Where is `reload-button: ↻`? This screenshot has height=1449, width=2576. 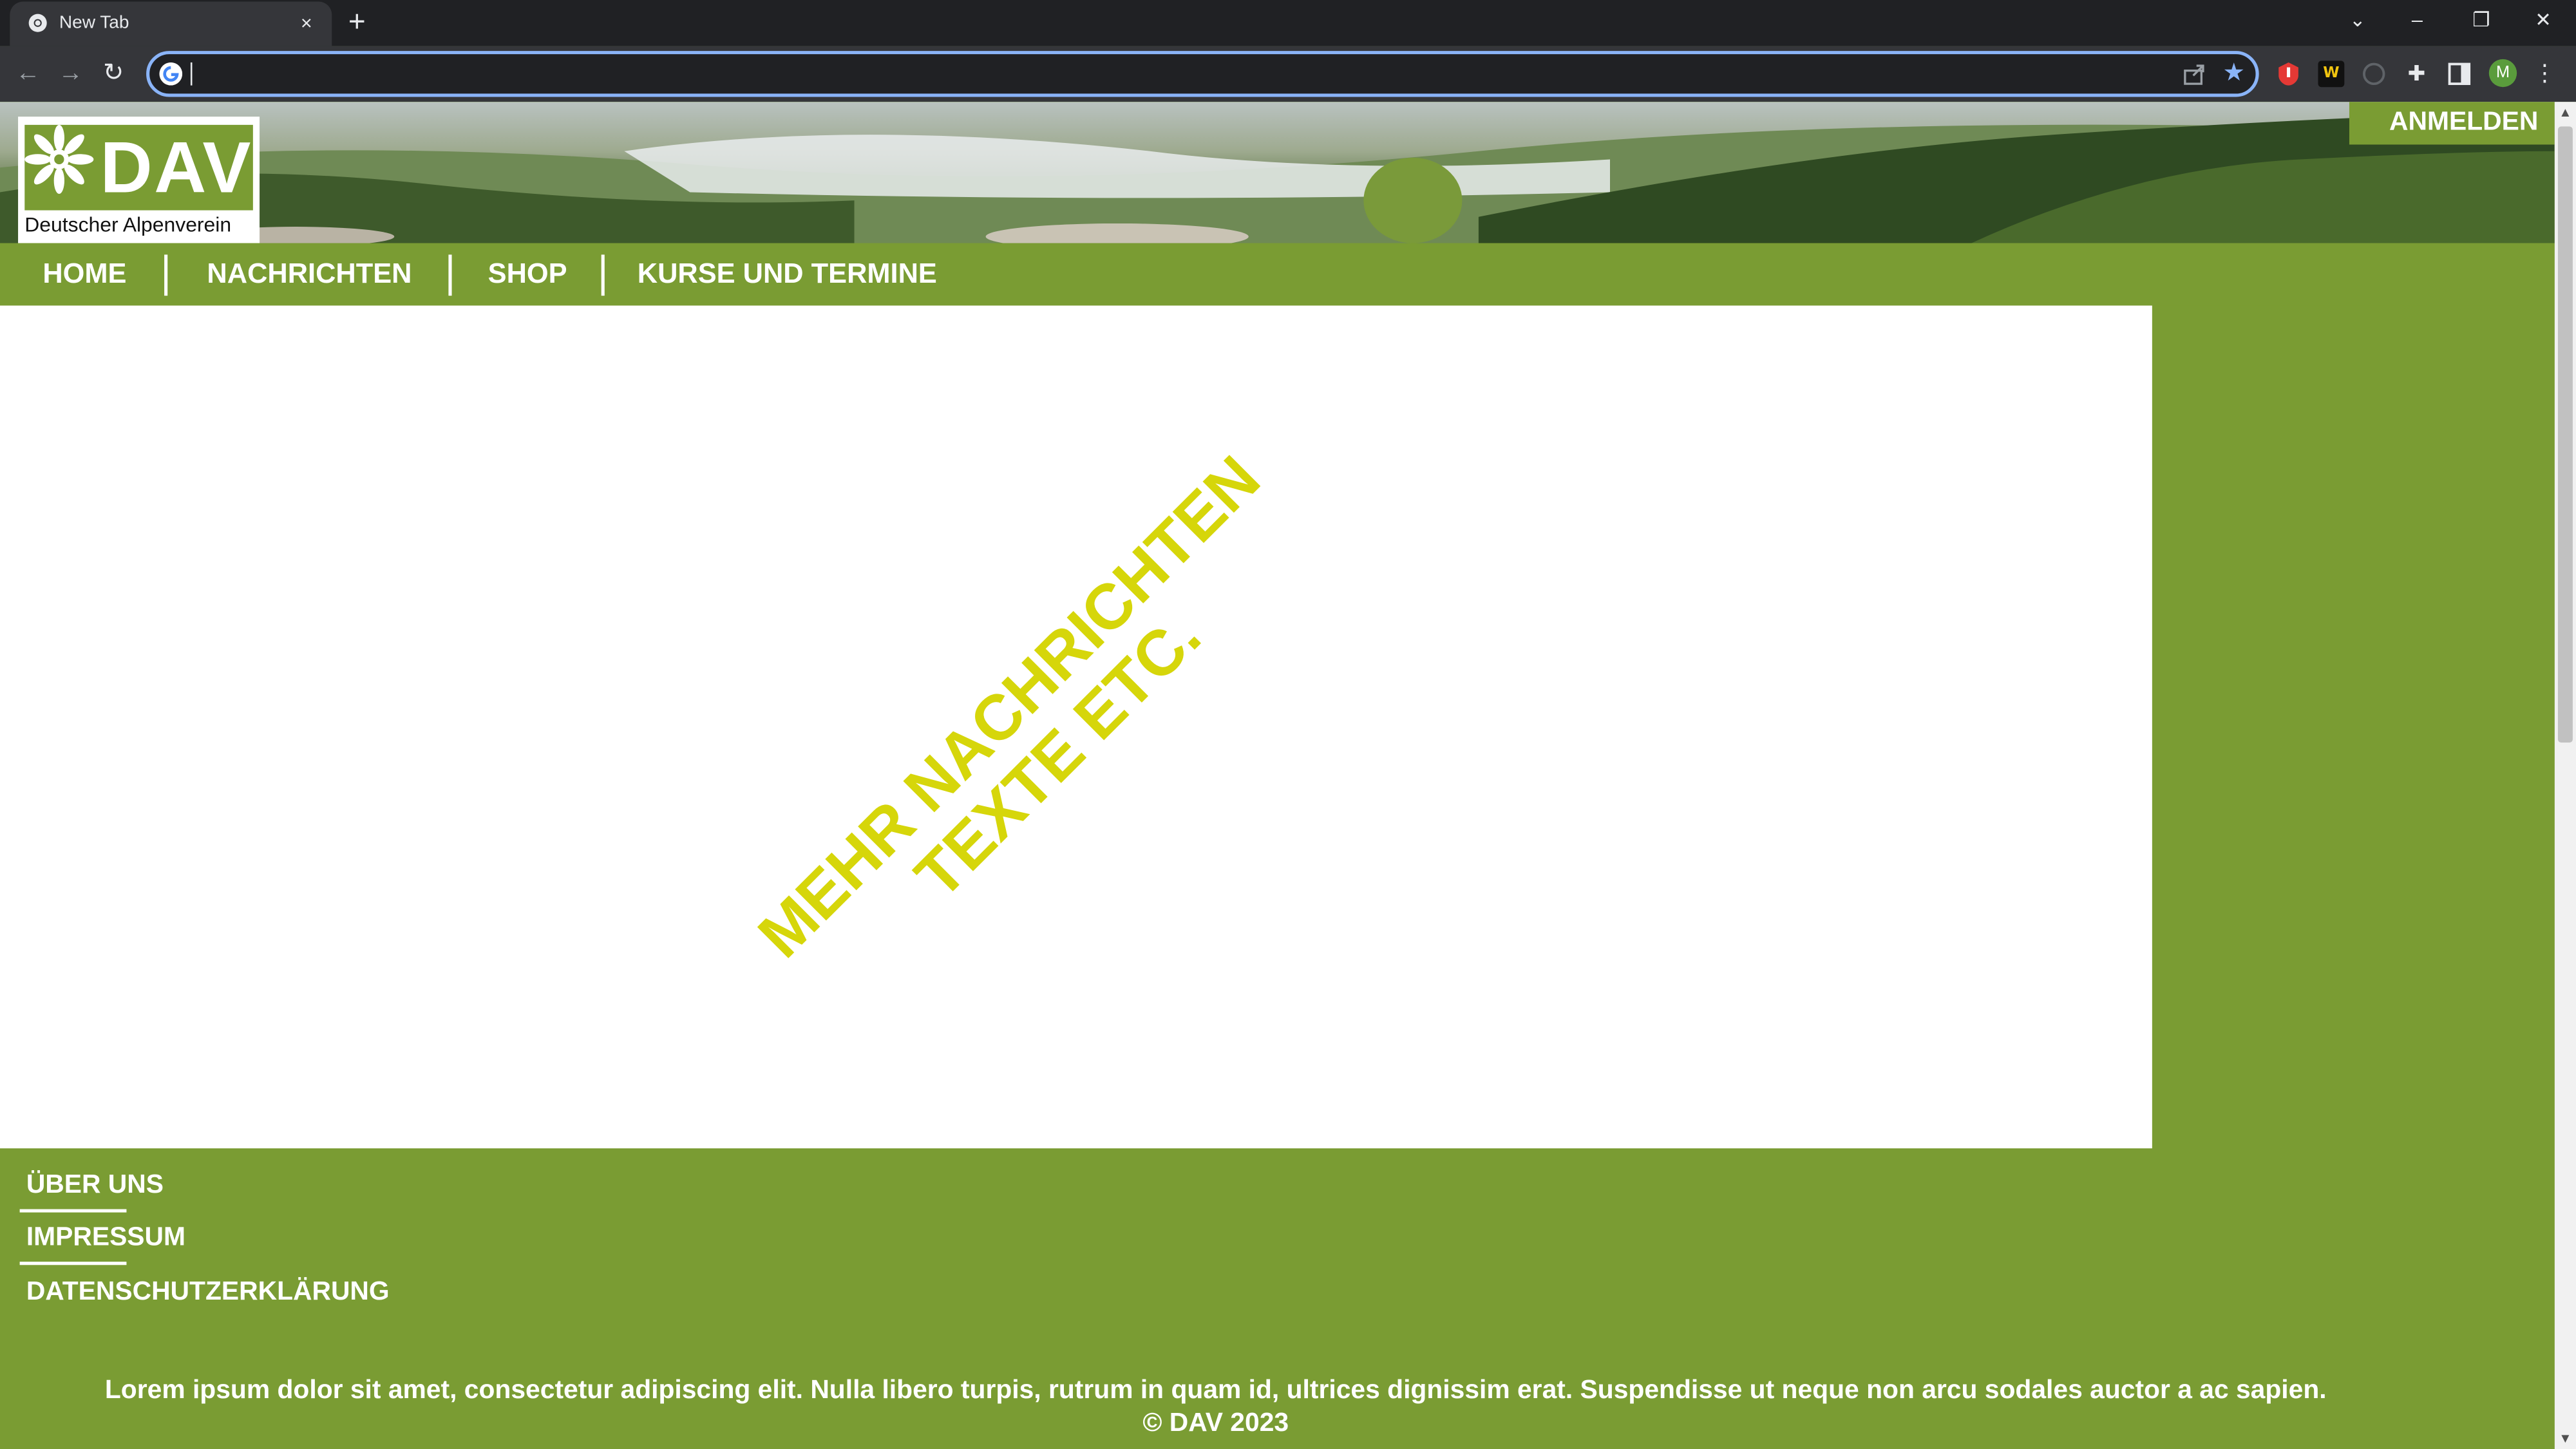 reload-button: ↻ is located at coordinates (113, 73).